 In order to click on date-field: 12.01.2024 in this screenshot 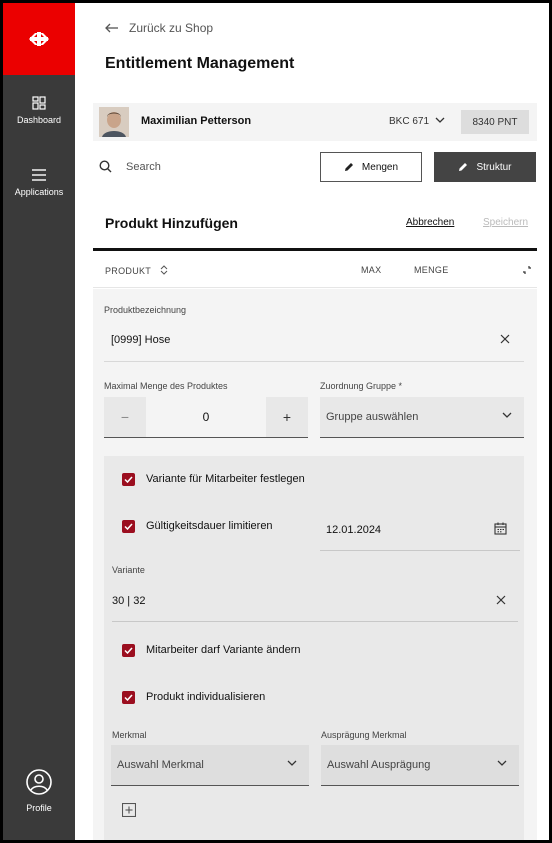, I will do `click(353, 530)`.